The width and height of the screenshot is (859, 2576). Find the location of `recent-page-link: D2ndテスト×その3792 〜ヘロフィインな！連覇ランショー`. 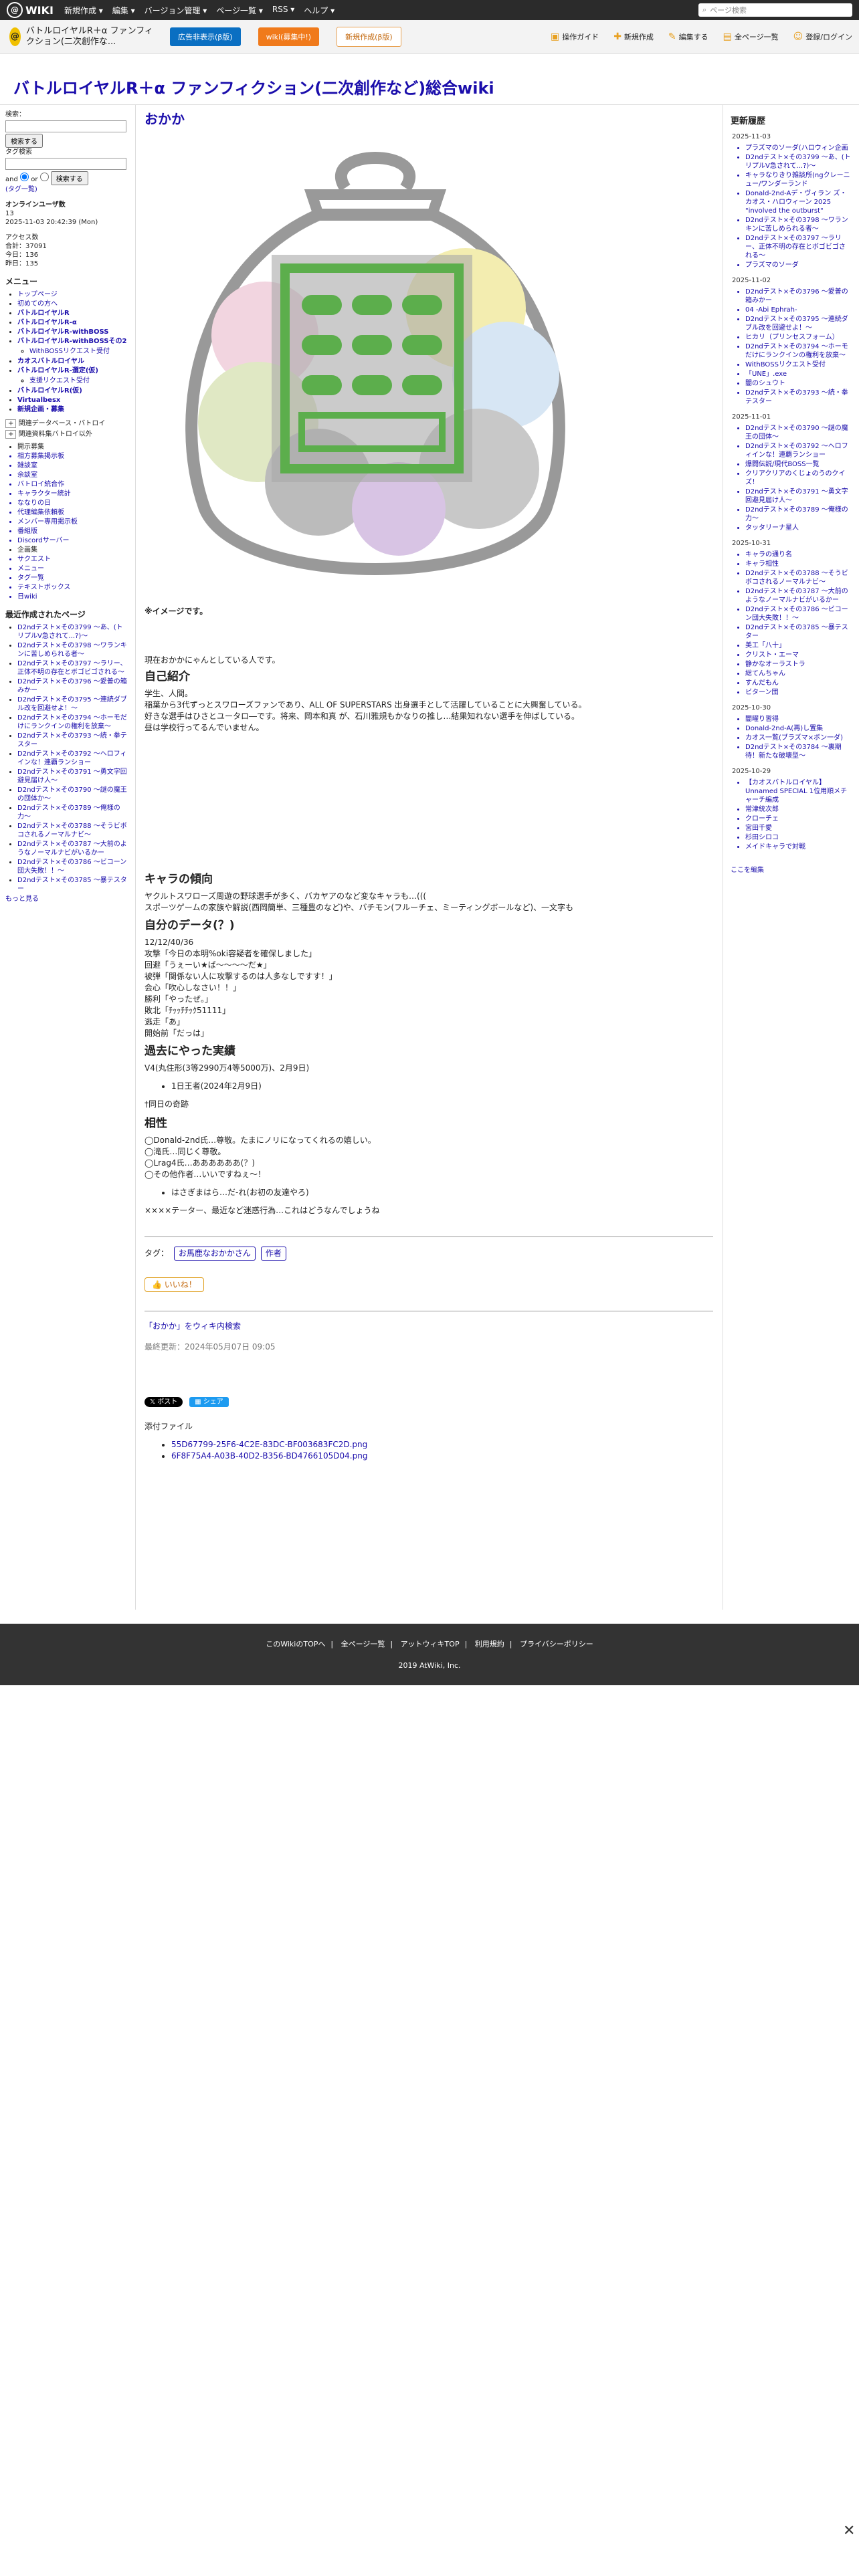

recent-page-link: D2ndテスト×その3792 〜ヘロフィインな！連覇ランショー is located at coordinates (72, 758).